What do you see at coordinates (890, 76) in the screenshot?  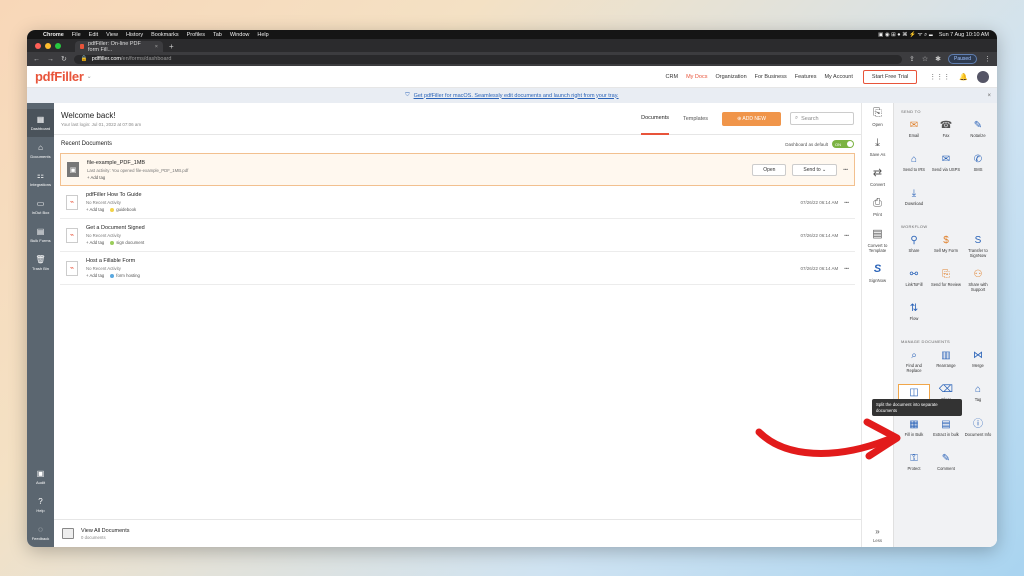 I see `start-free-trial-button: Start Free Trial` at bounding box center [890, 76].